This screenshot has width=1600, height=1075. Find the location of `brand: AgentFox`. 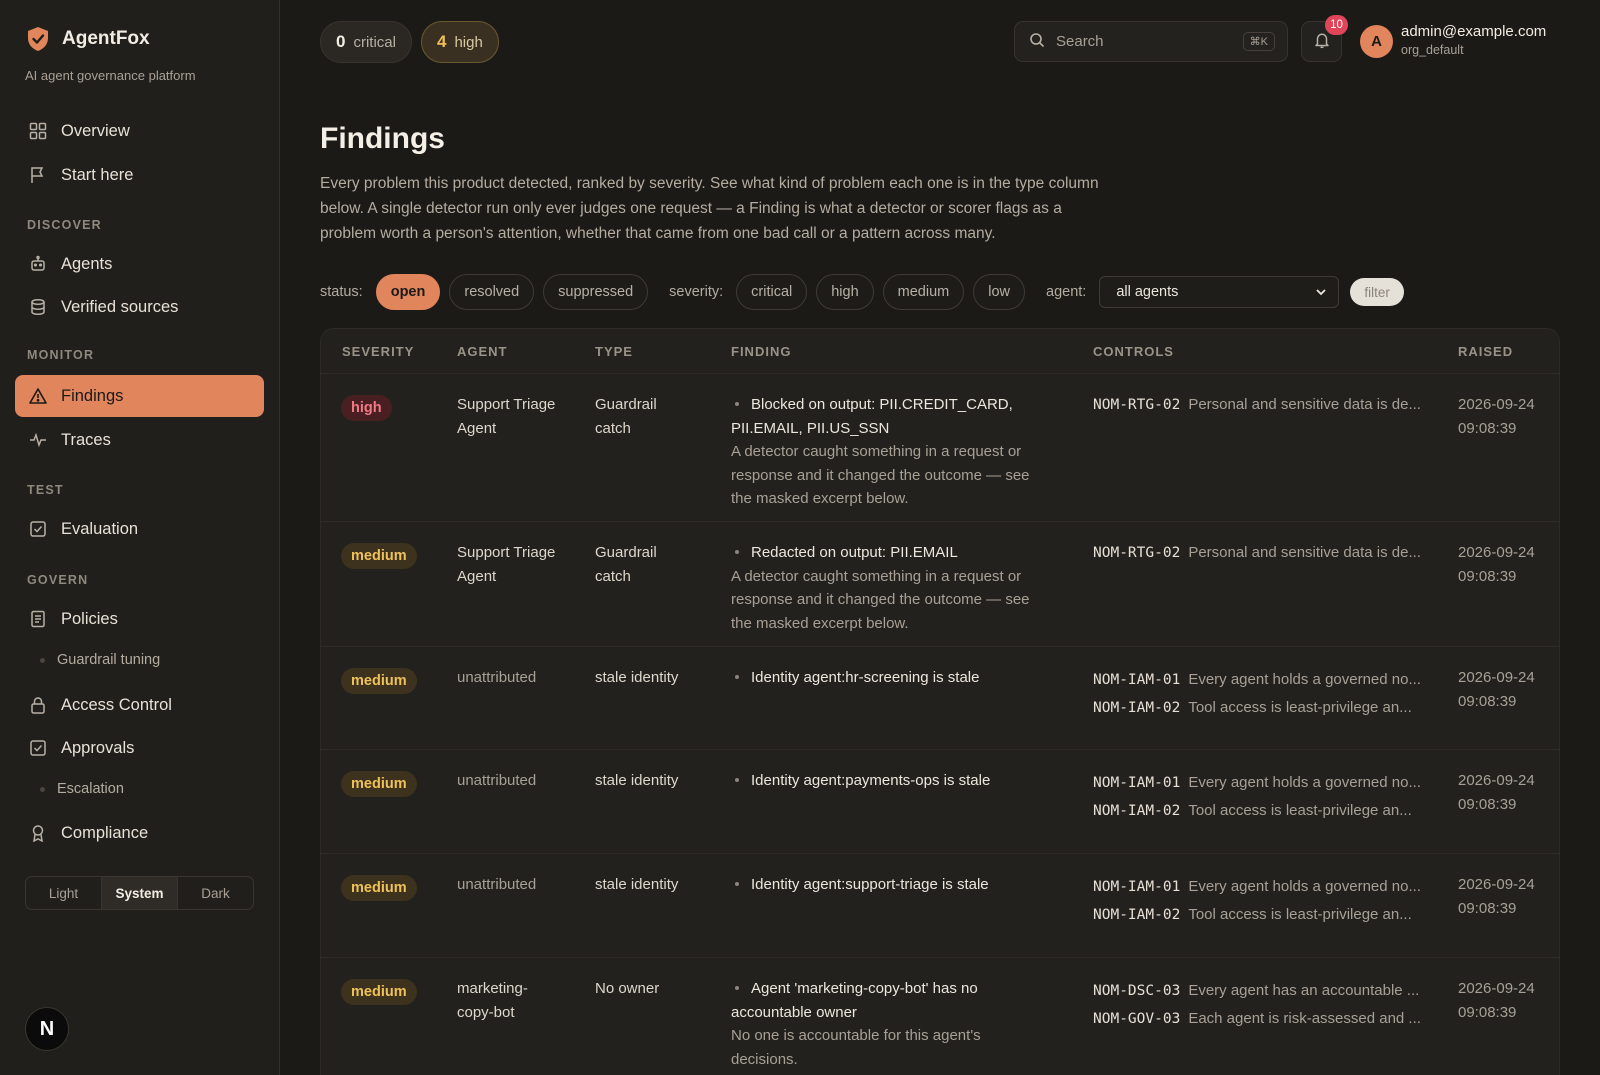

brand: AgentFox is located at coordinates (88, 39).